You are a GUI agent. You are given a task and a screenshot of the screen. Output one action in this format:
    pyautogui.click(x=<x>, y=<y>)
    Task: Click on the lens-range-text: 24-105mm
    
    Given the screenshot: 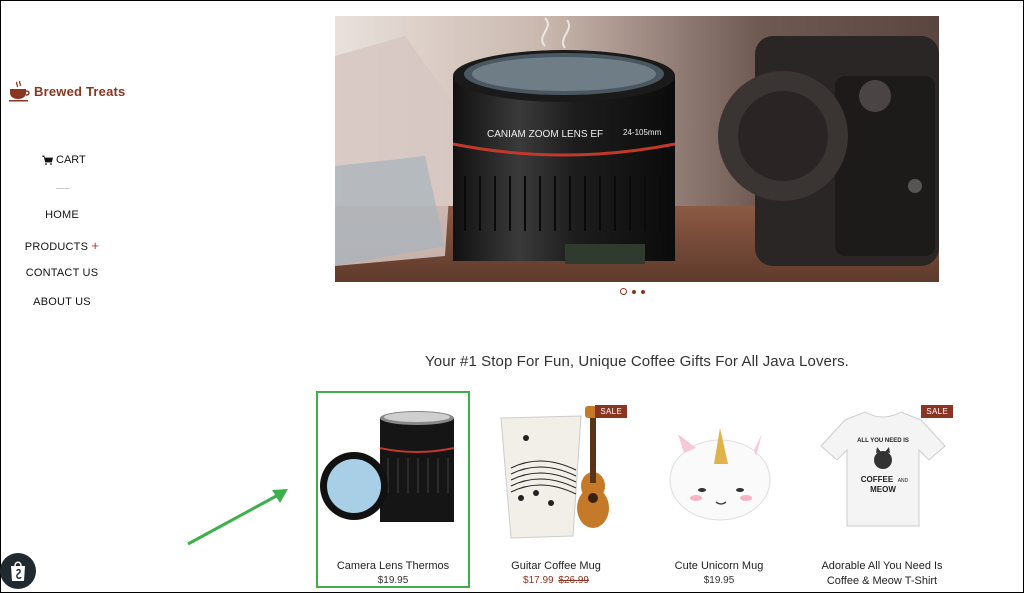 What is the action you would take?
    pyautogui.click(x=642, y=132)
    